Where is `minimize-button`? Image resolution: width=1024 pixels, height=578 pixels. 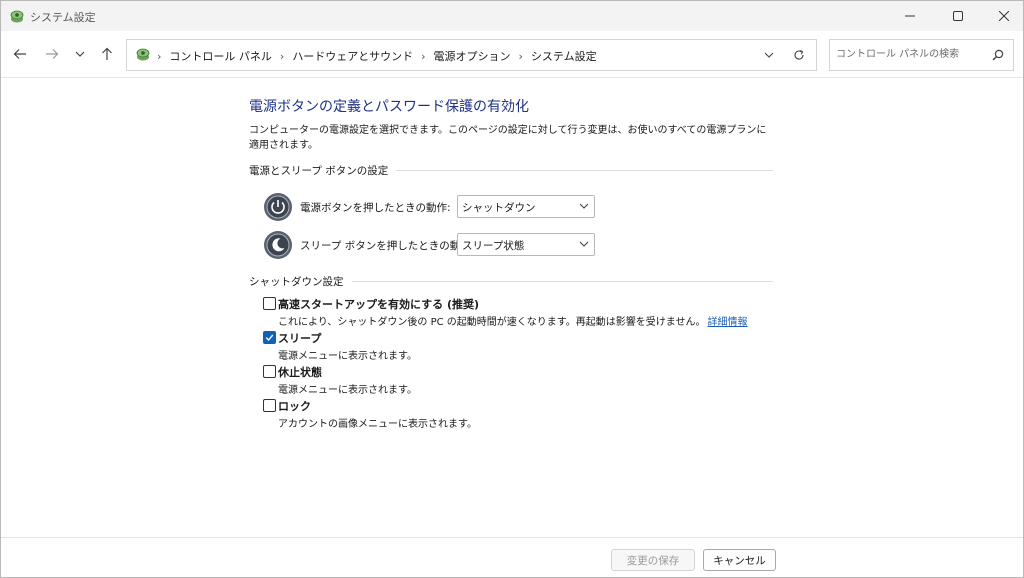 minimize-button is located at coordinates (910, 16).